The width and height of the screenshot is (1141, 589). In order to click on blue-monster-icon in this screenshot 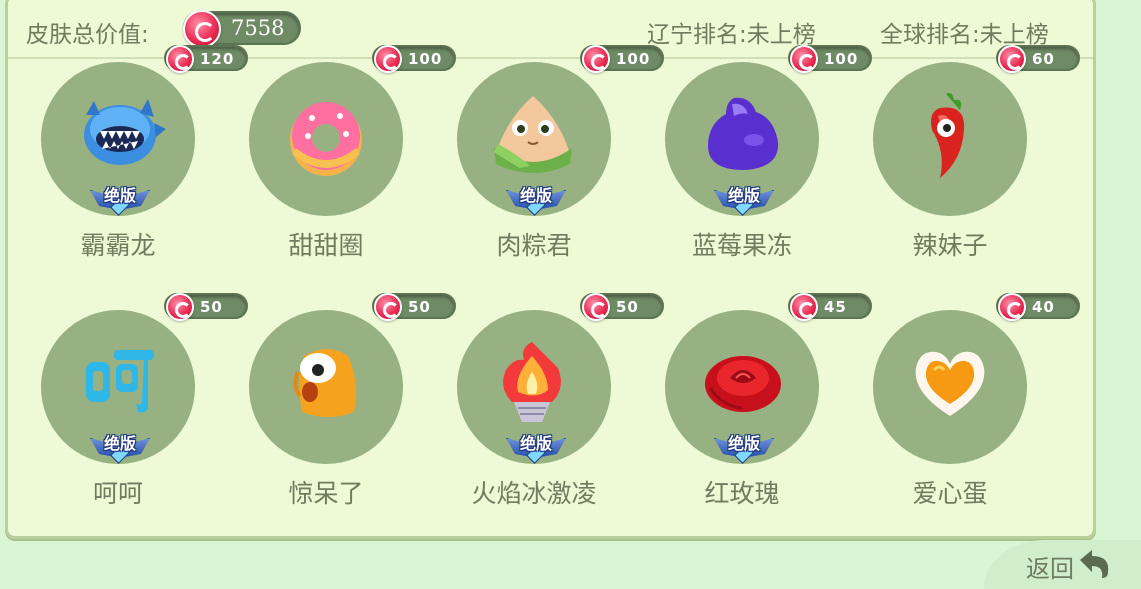, I will do `click(125, 132)`.